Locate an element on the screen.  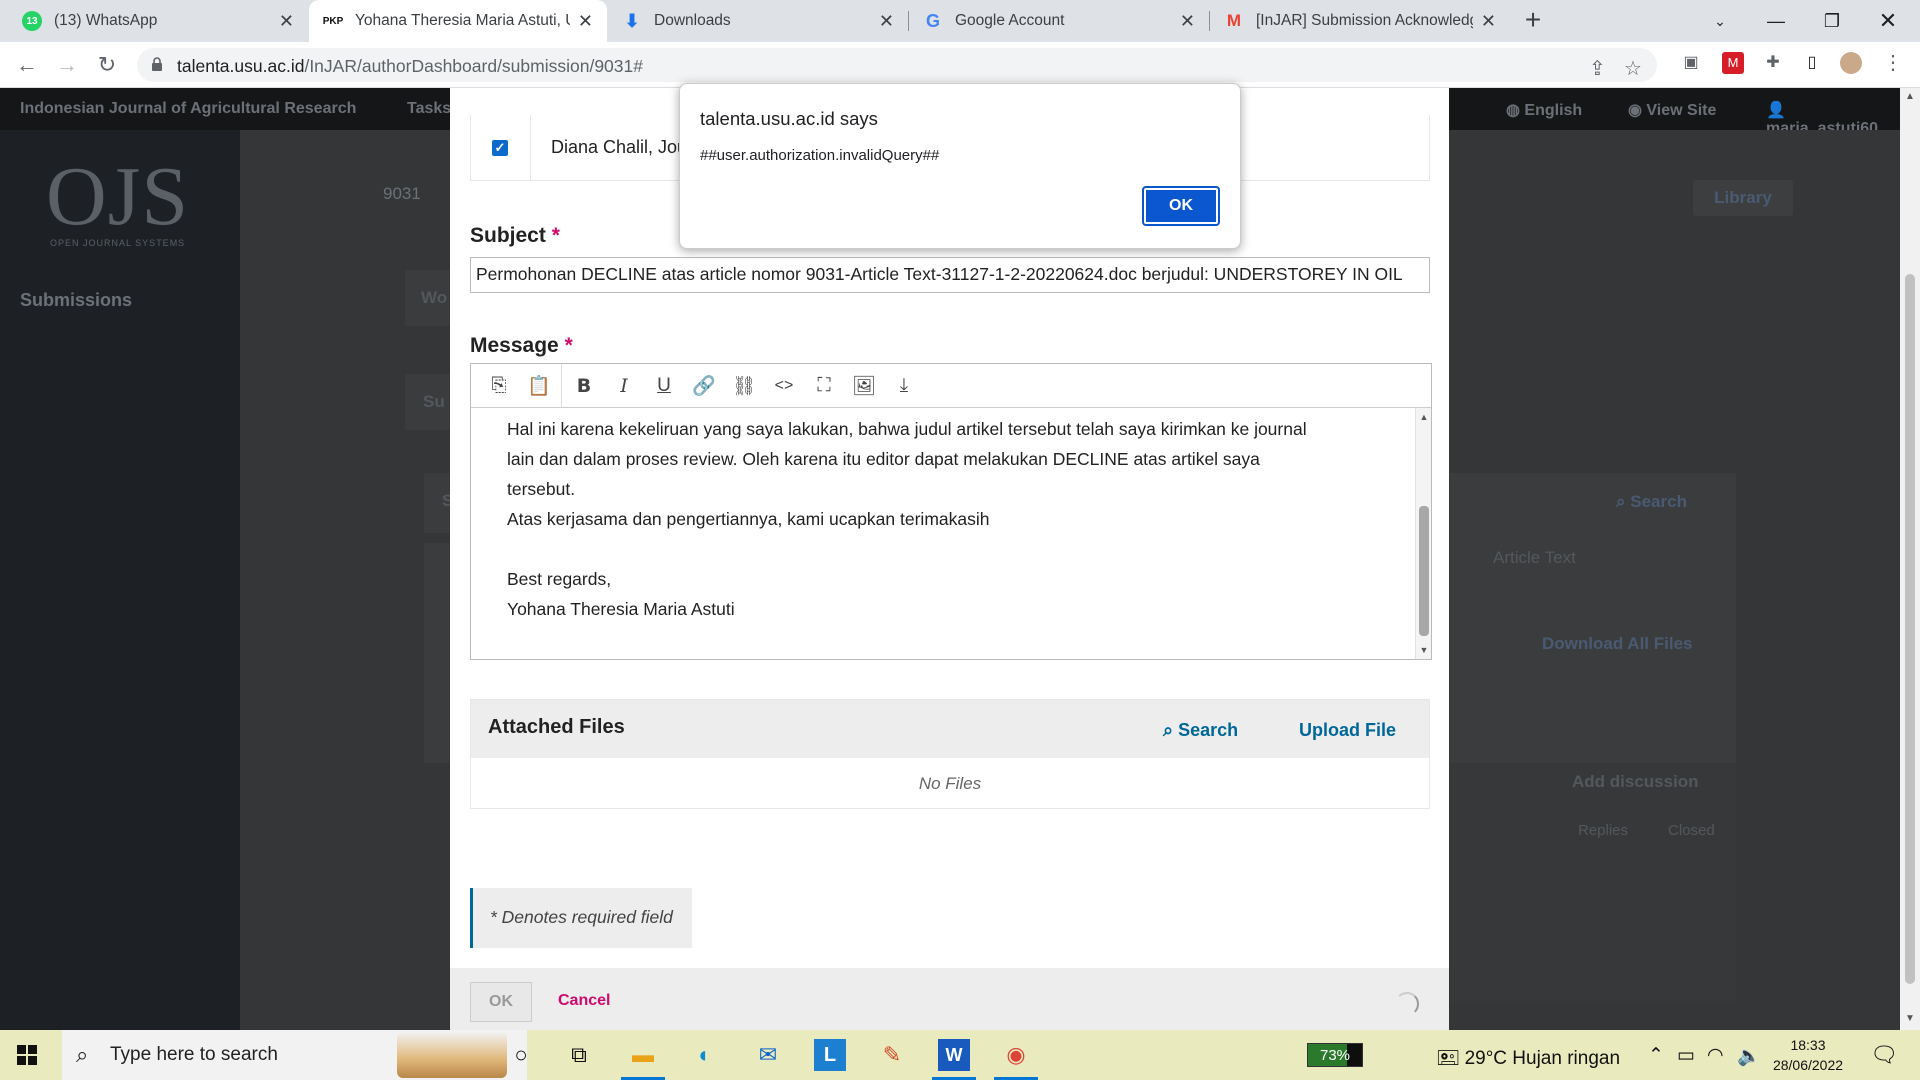
tab-ojs-submission: PKP Yohana Theresia Maria Astuti, UN ✕ is located at coordinates (458, 21).